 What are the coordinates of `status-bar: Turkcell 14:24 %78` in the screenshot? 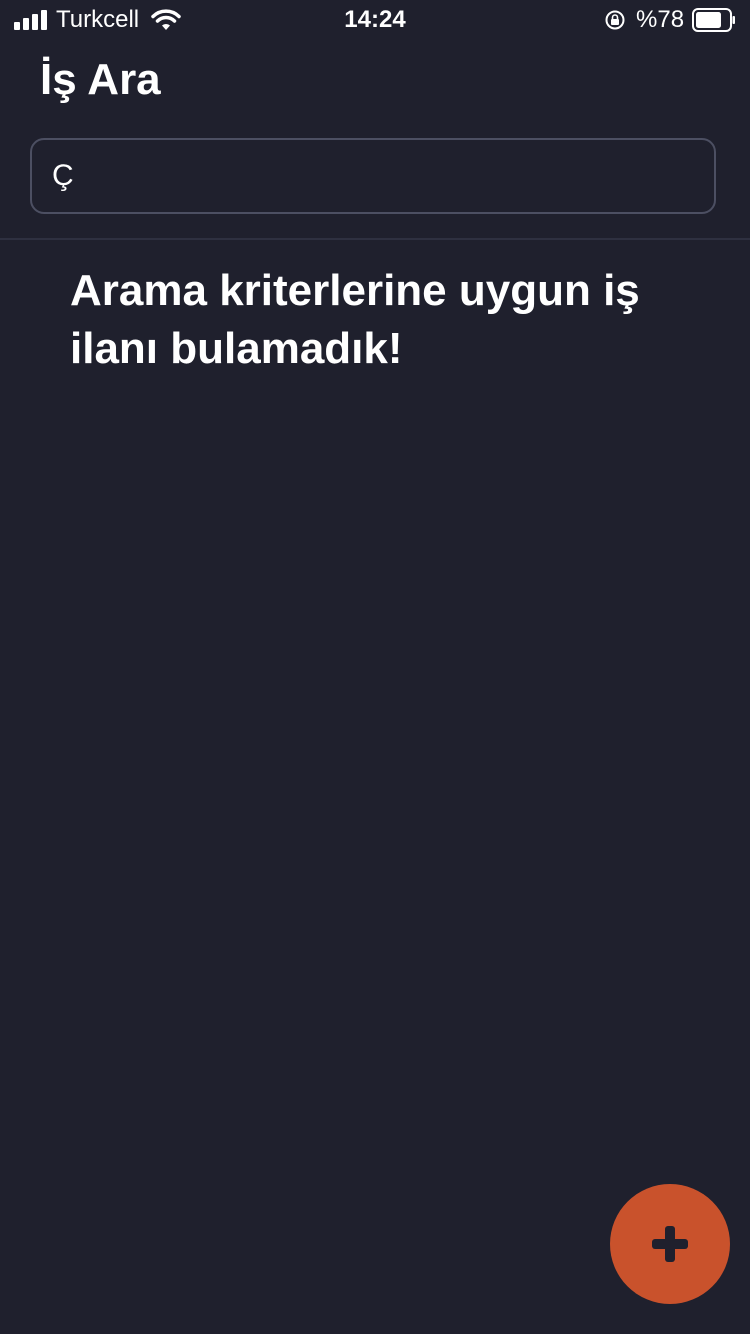 It's located at (375, 20).